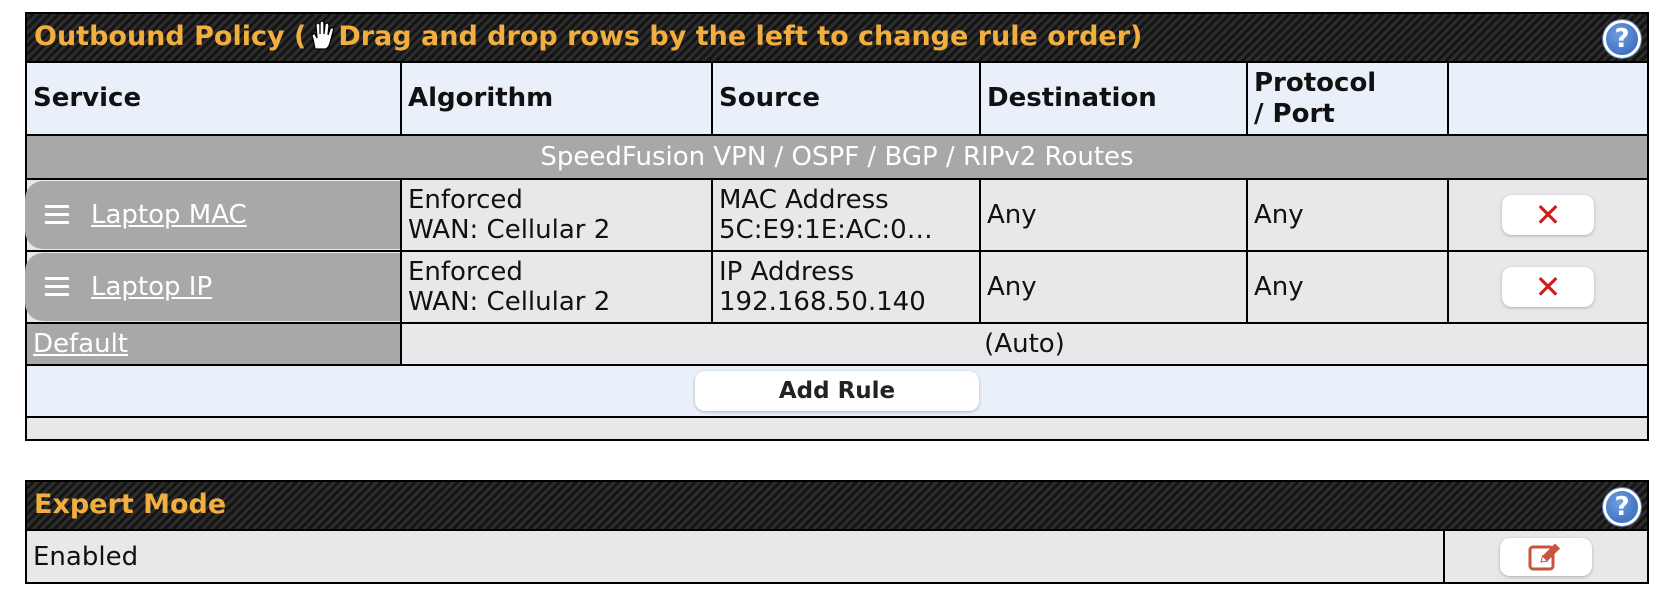 The height and width of the screenshot is (608, 1666). I want to click on default-cell: Default, so click(214, 344).